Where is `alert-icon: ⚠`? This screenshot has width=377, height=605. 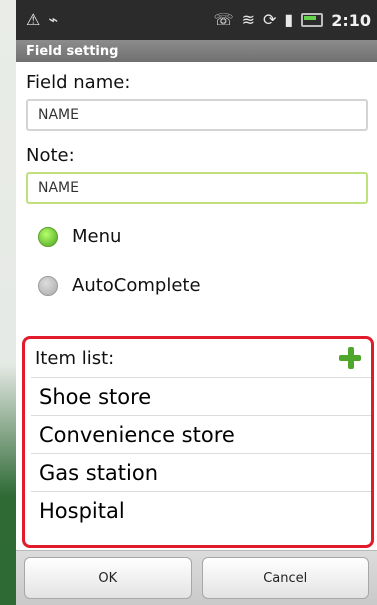
alert-icon: ⚠ is located at coordinates (33, 19).